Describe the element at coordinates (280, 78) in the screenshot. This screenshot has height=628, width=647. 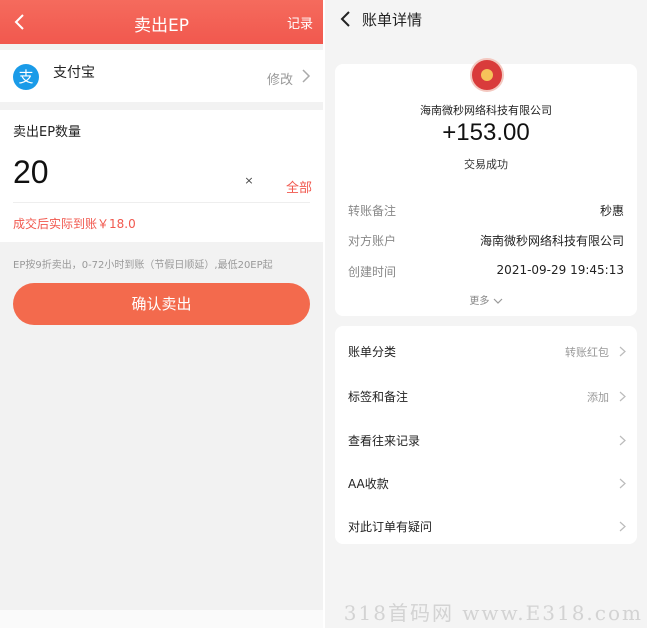
I see `modify-link: 修改` at that location.